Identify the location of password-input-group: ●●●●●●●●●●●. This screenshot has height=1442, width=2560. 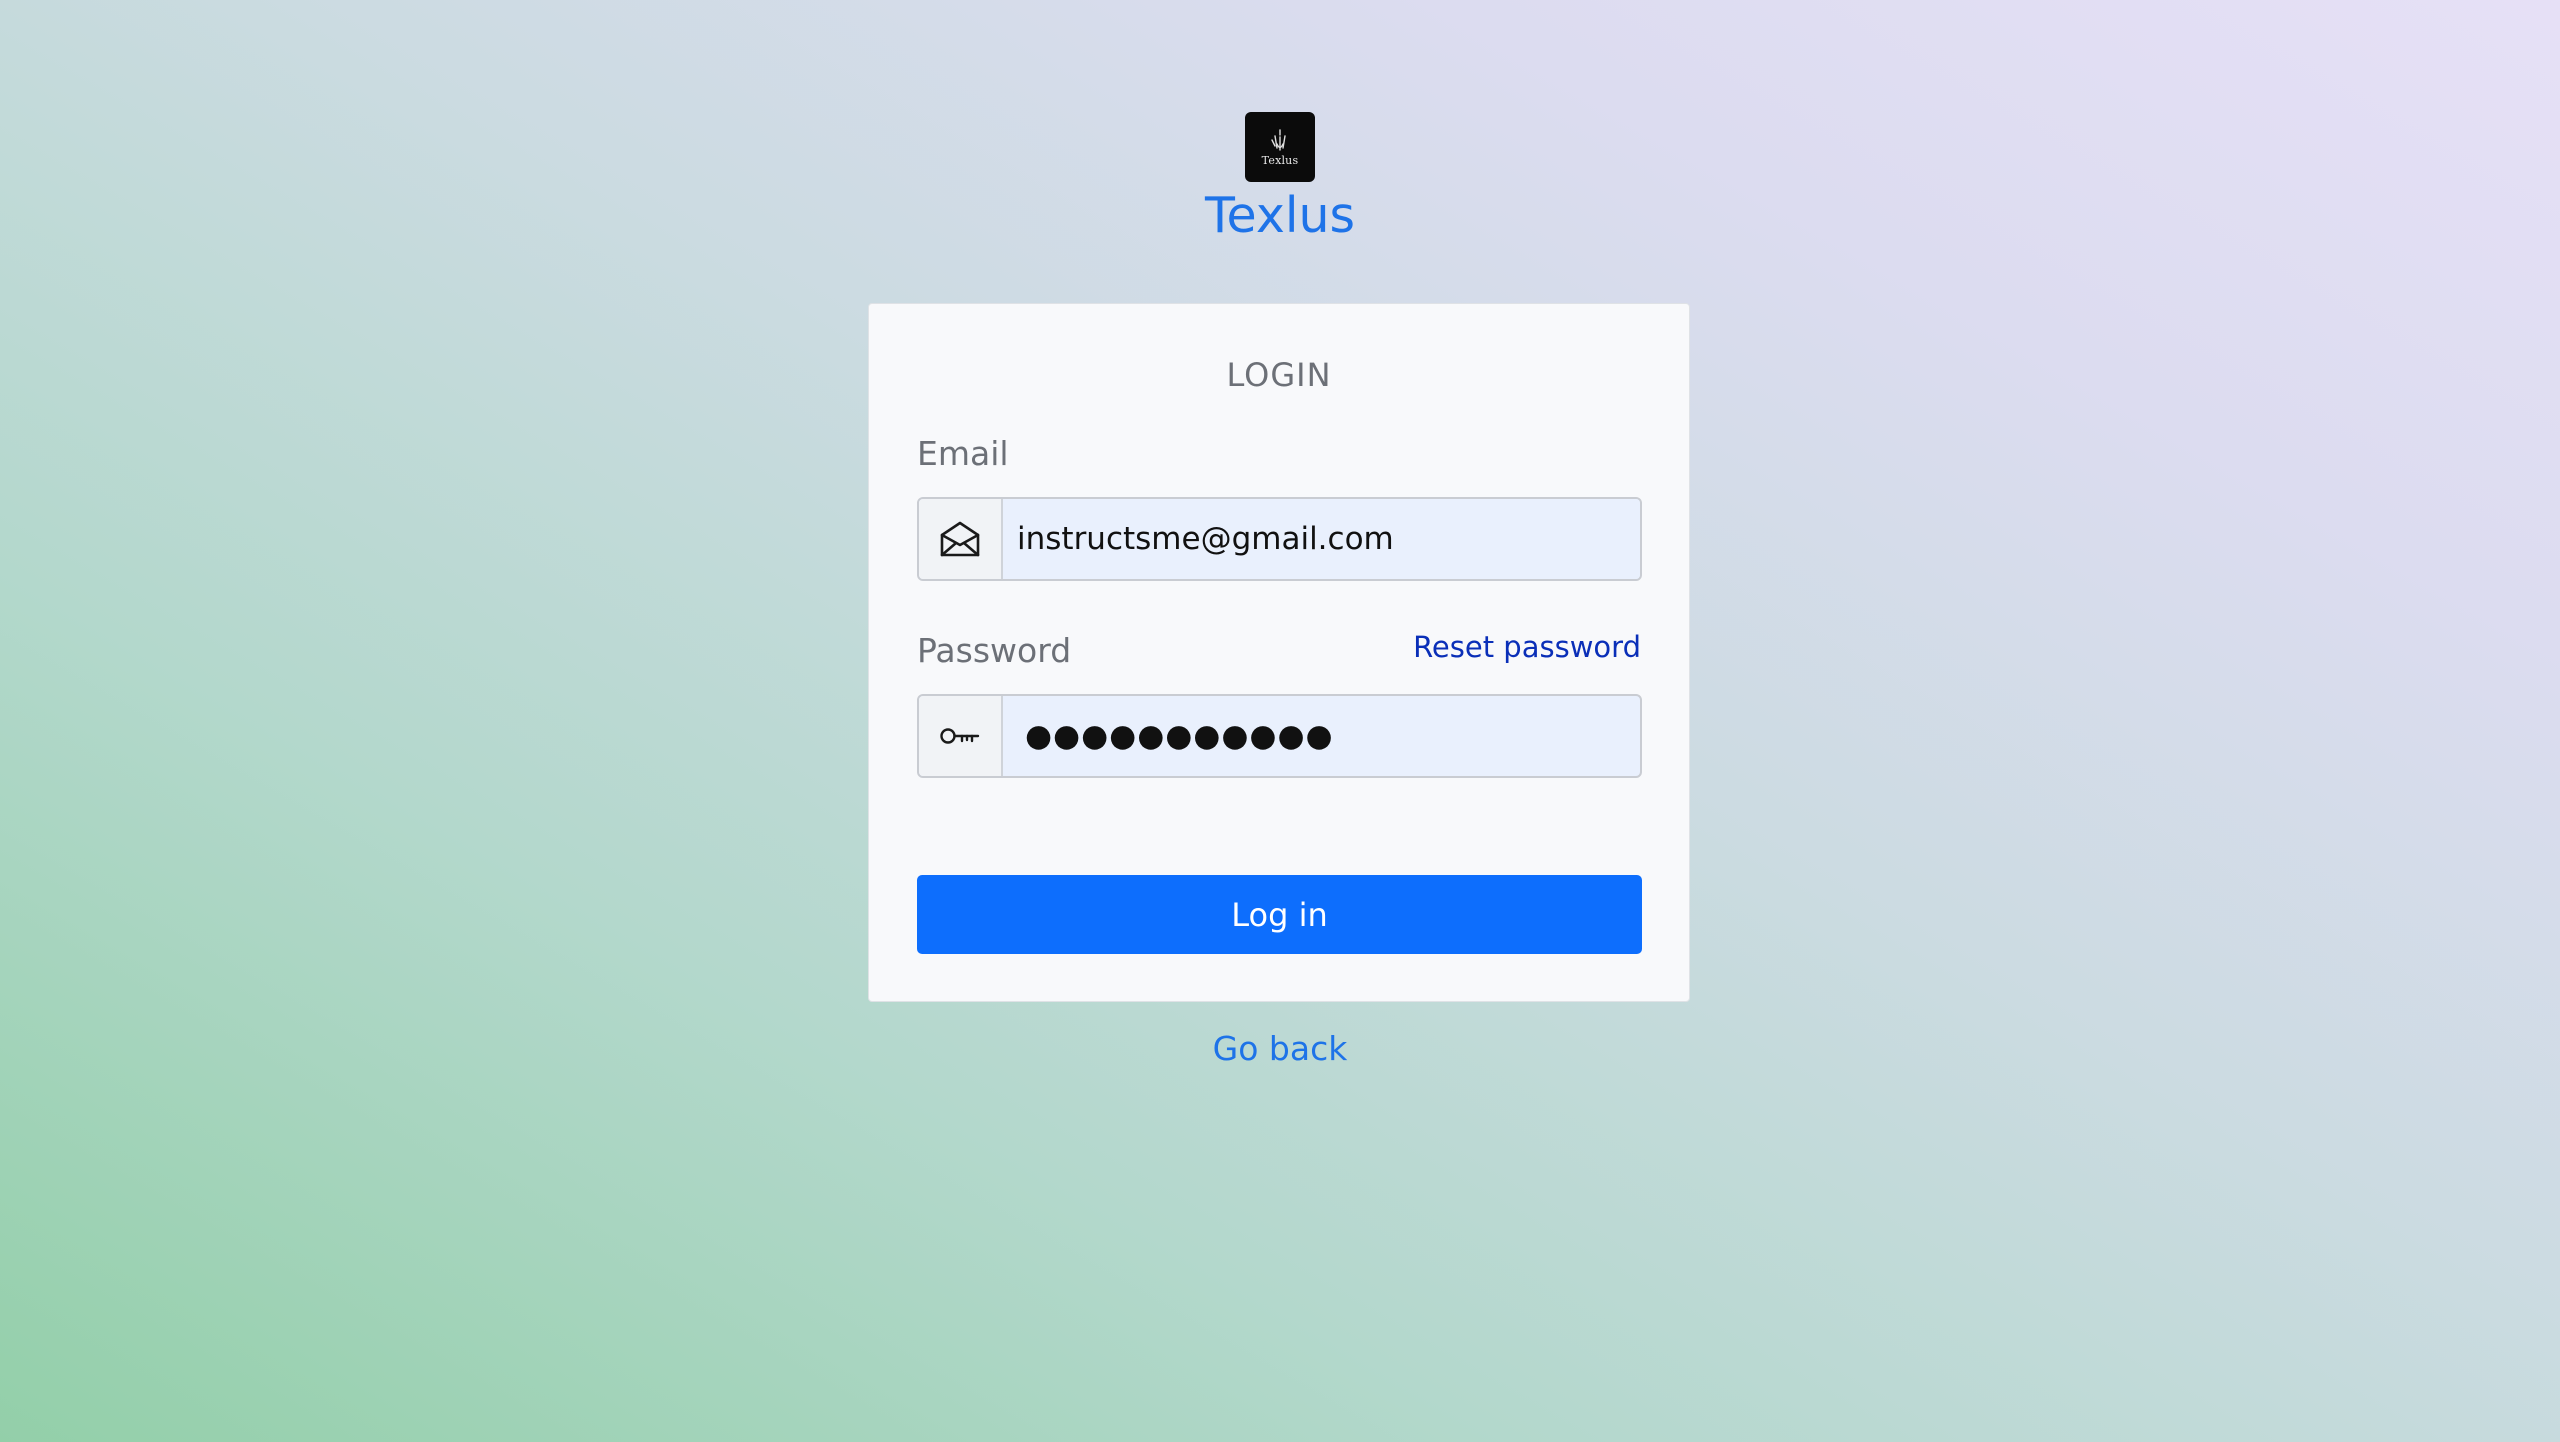
(1279, 736).